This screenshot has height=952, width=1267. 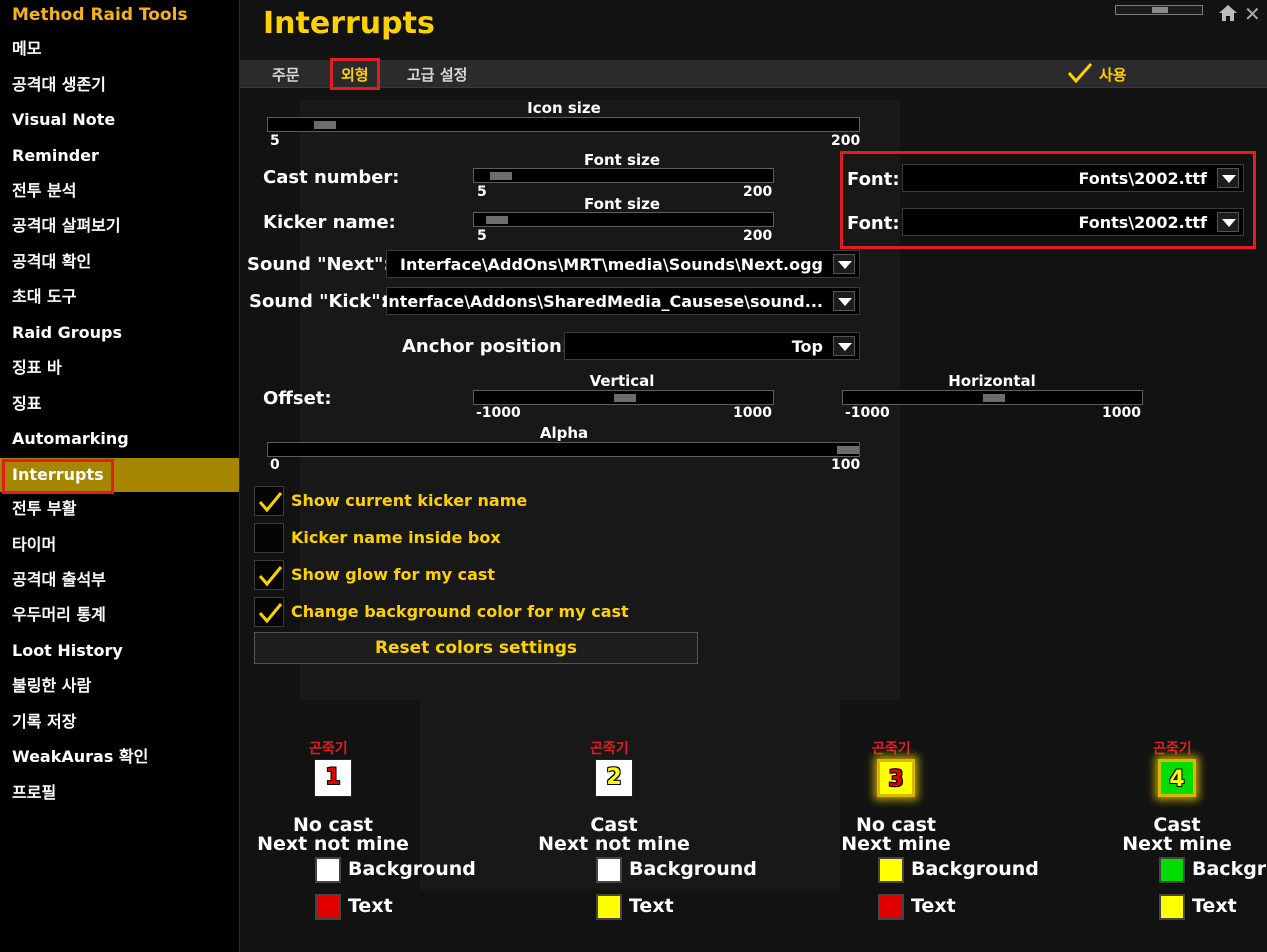 I want to click on preview-interrupt-icon: 3, so click(x=896, y=778).